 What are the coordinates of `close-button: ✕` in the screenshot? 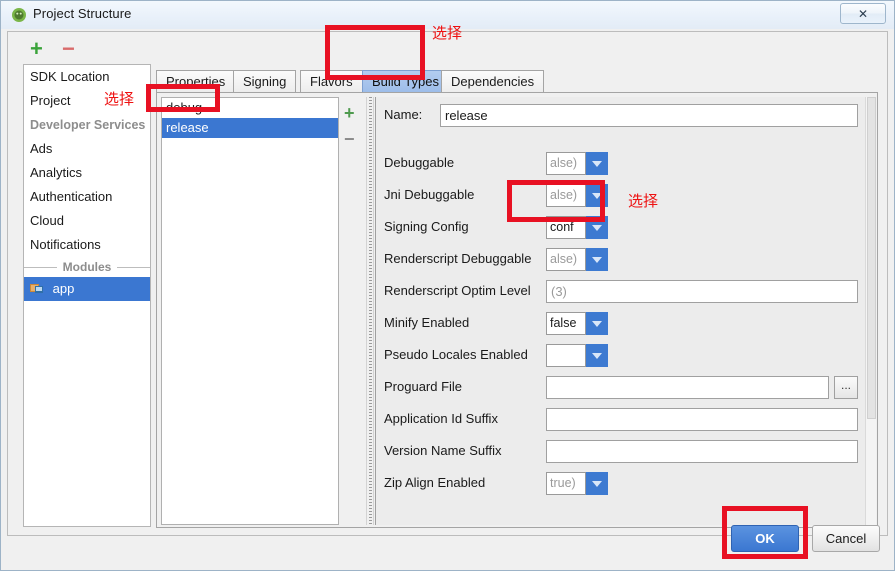 It's located at (863, 13).